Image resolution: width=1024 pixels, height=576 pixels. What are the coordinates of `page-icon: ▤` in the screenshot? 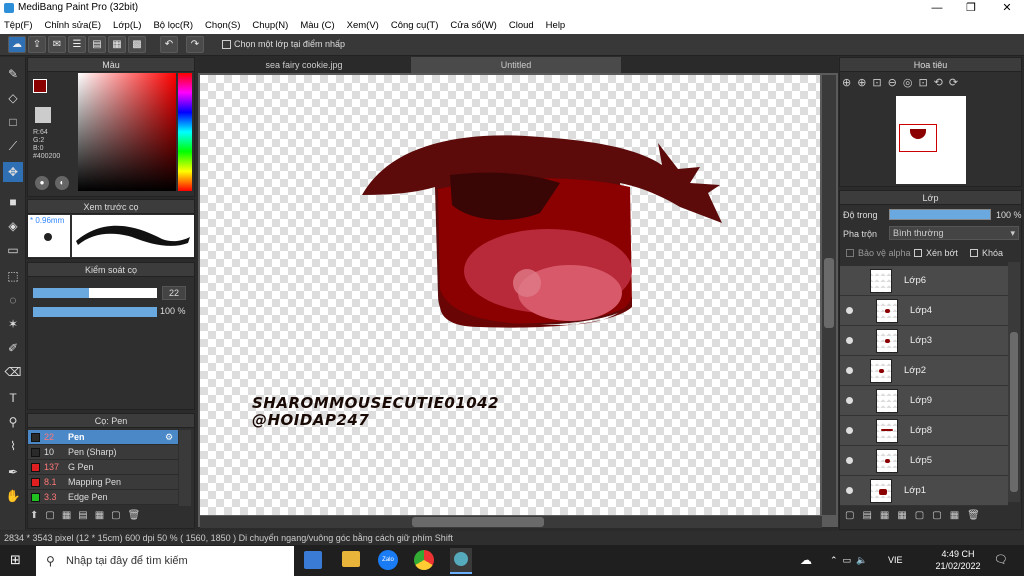 It's located at (97, 44).